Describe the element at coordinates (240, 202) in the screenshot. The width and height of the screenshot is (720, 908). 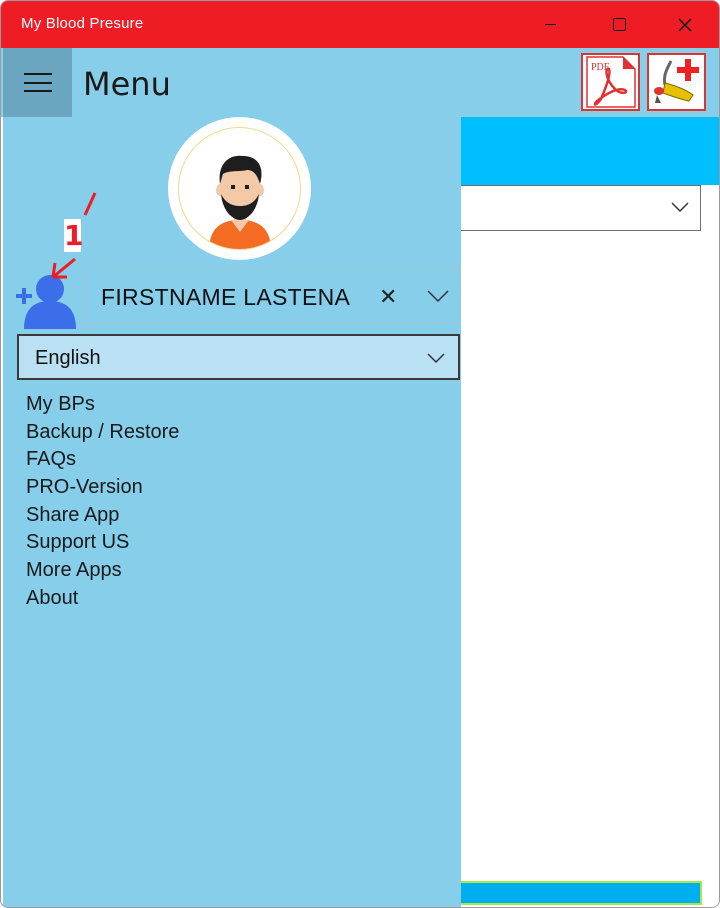
I see `man-avatar-icon` at that location.